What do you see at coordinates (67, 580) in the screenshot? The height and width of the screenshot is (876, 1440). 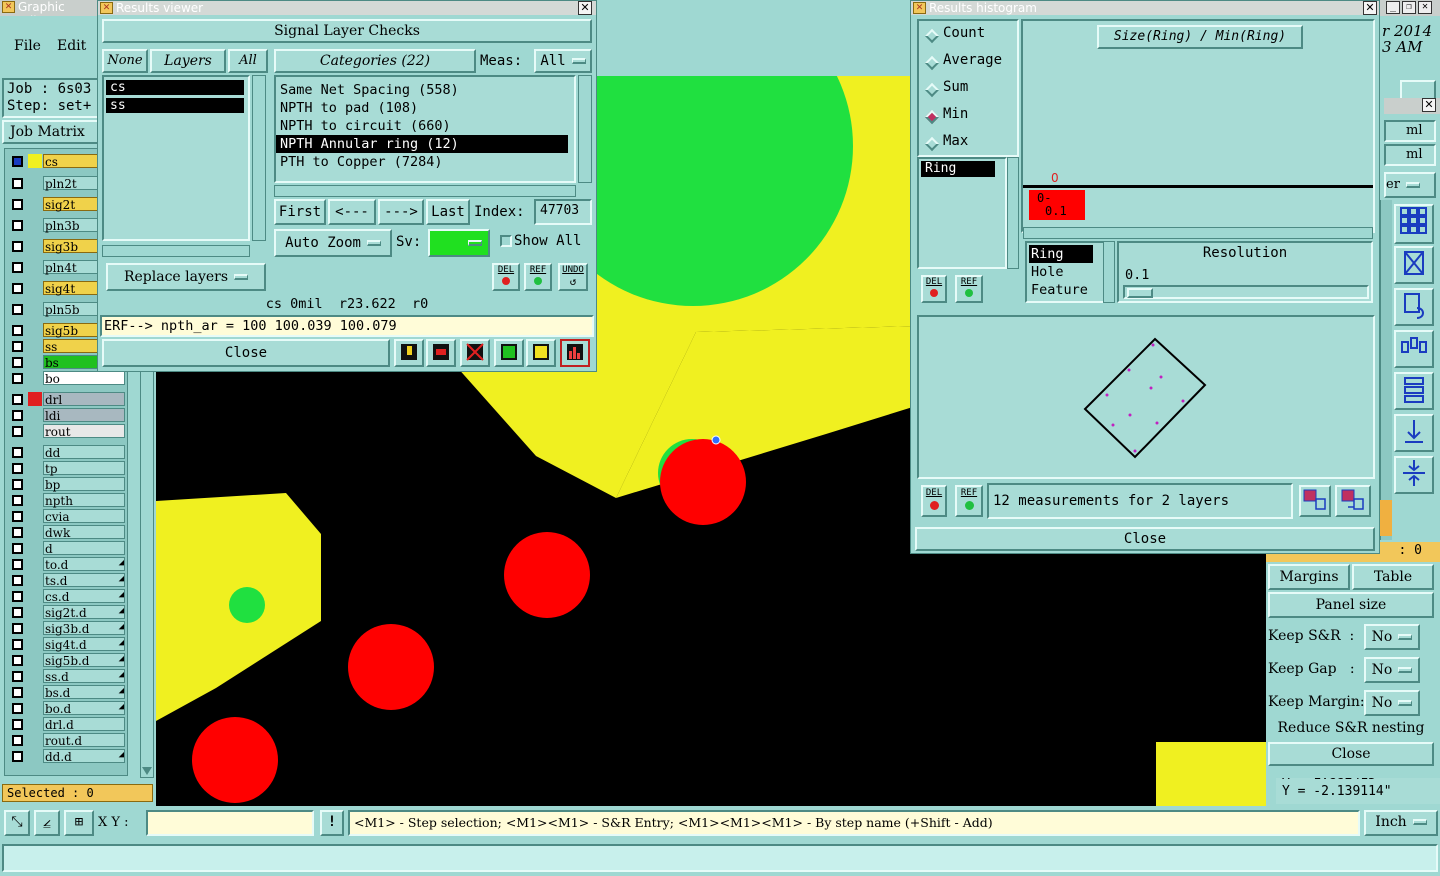 I see `layer-row-ts-d: ts.d ◢` at bounding box center [67, 580].